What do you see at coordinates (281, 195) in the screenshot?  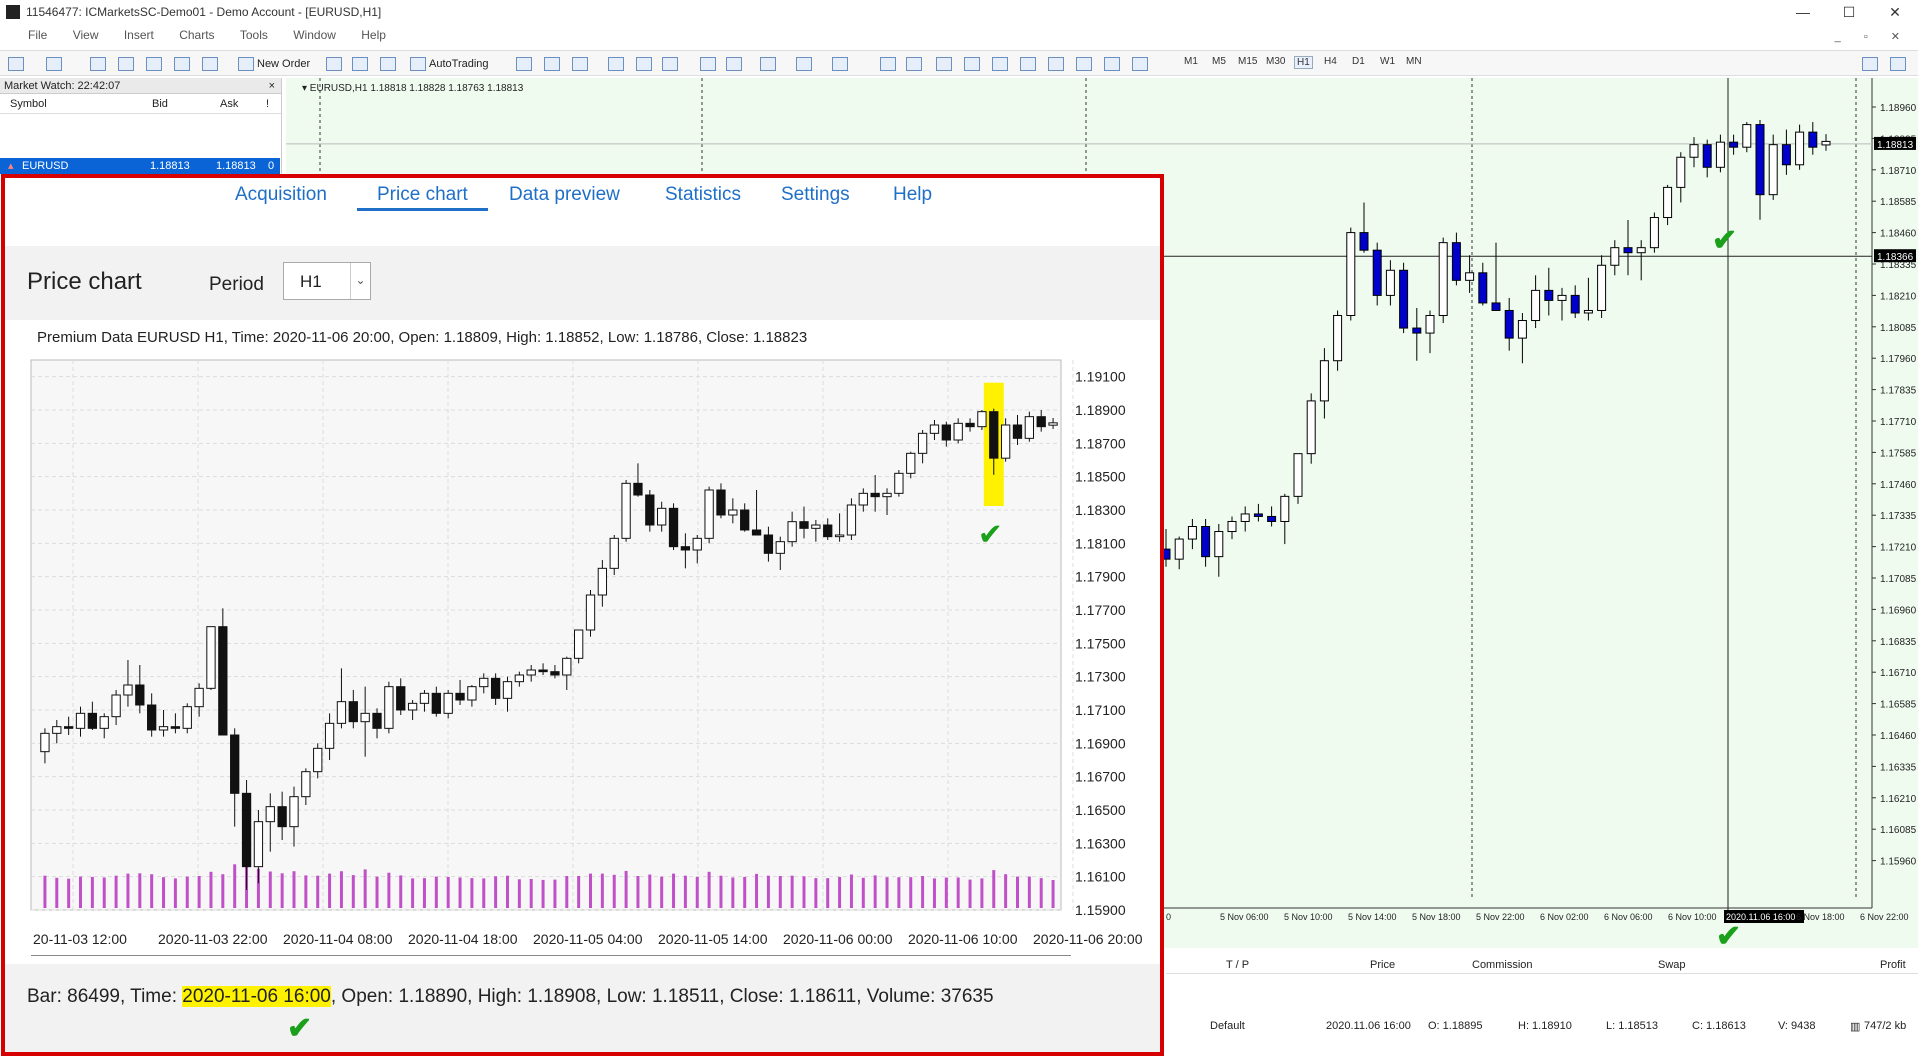 I see `tab-acquisition: Acquisition` at bounding box center [281, 195].